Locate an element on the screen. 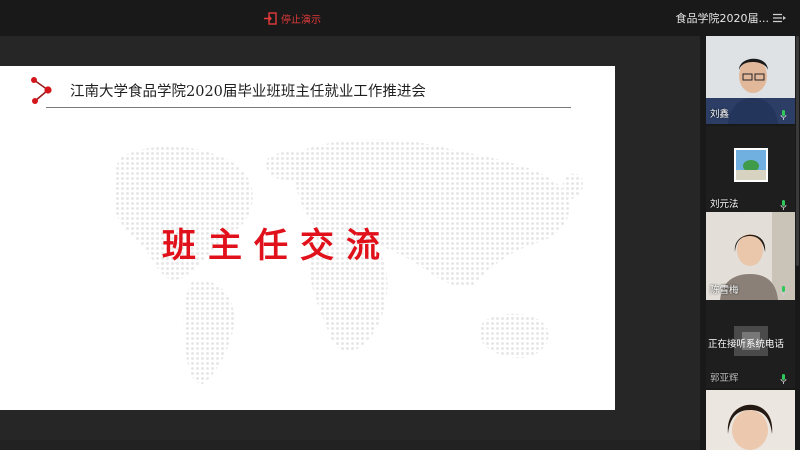  participant-tile: 刘鑫 is located at coordinates (750, 80).